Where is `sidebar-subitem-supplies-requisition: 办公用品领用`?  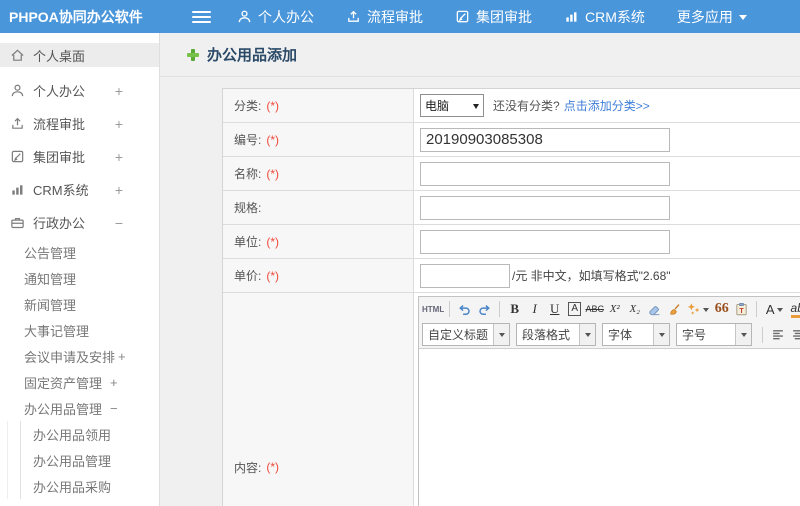 sidebar-subitem-supplies-requisition: 办公用品领用 is located at coordinates (90, 434).